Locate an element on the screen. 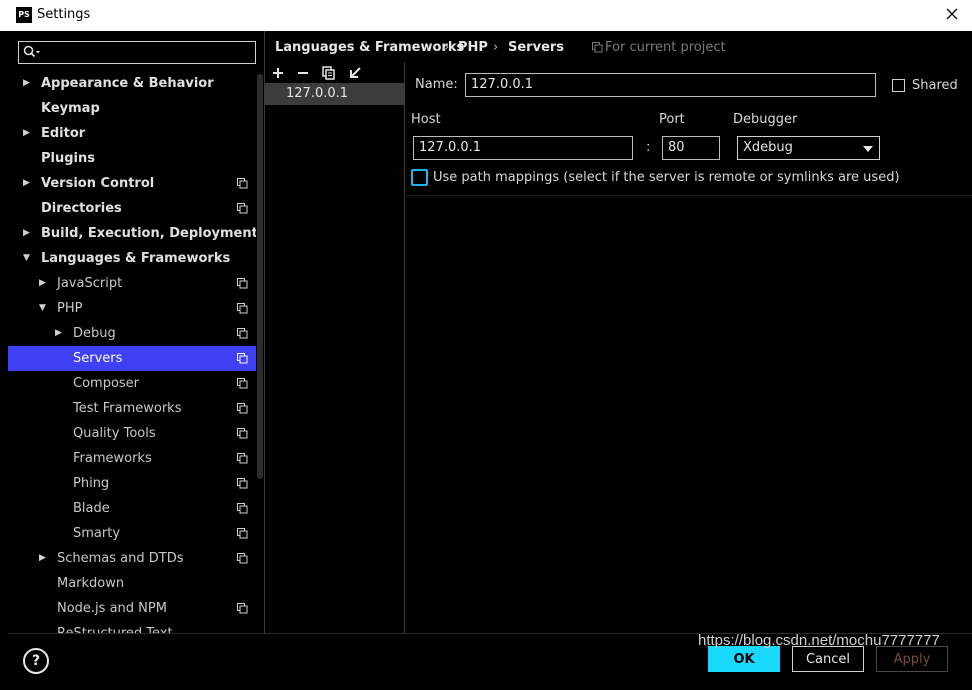 The image size is (972, 690). close-button is located at coordinates (952, 15).